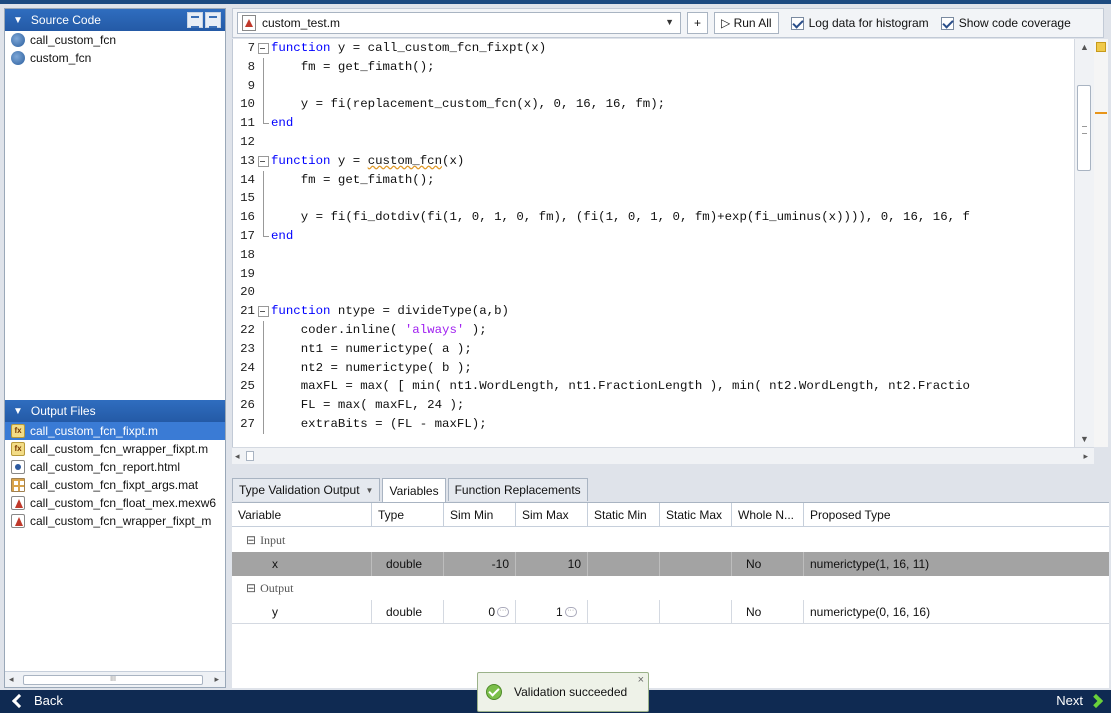  I want to click on column-header-variable: Variable, so click(302, 514).